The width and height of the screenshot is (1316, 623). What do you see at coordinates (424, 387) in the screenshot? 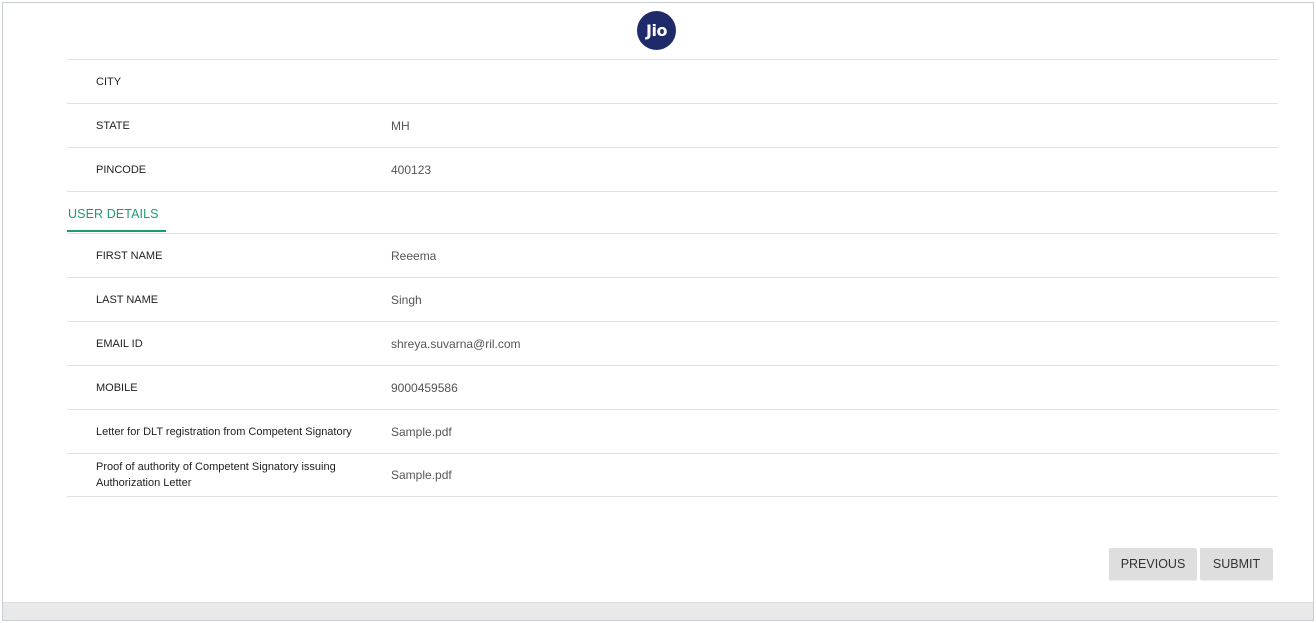
I see `field-value: 9000459586` at bounding box center [424, 387].